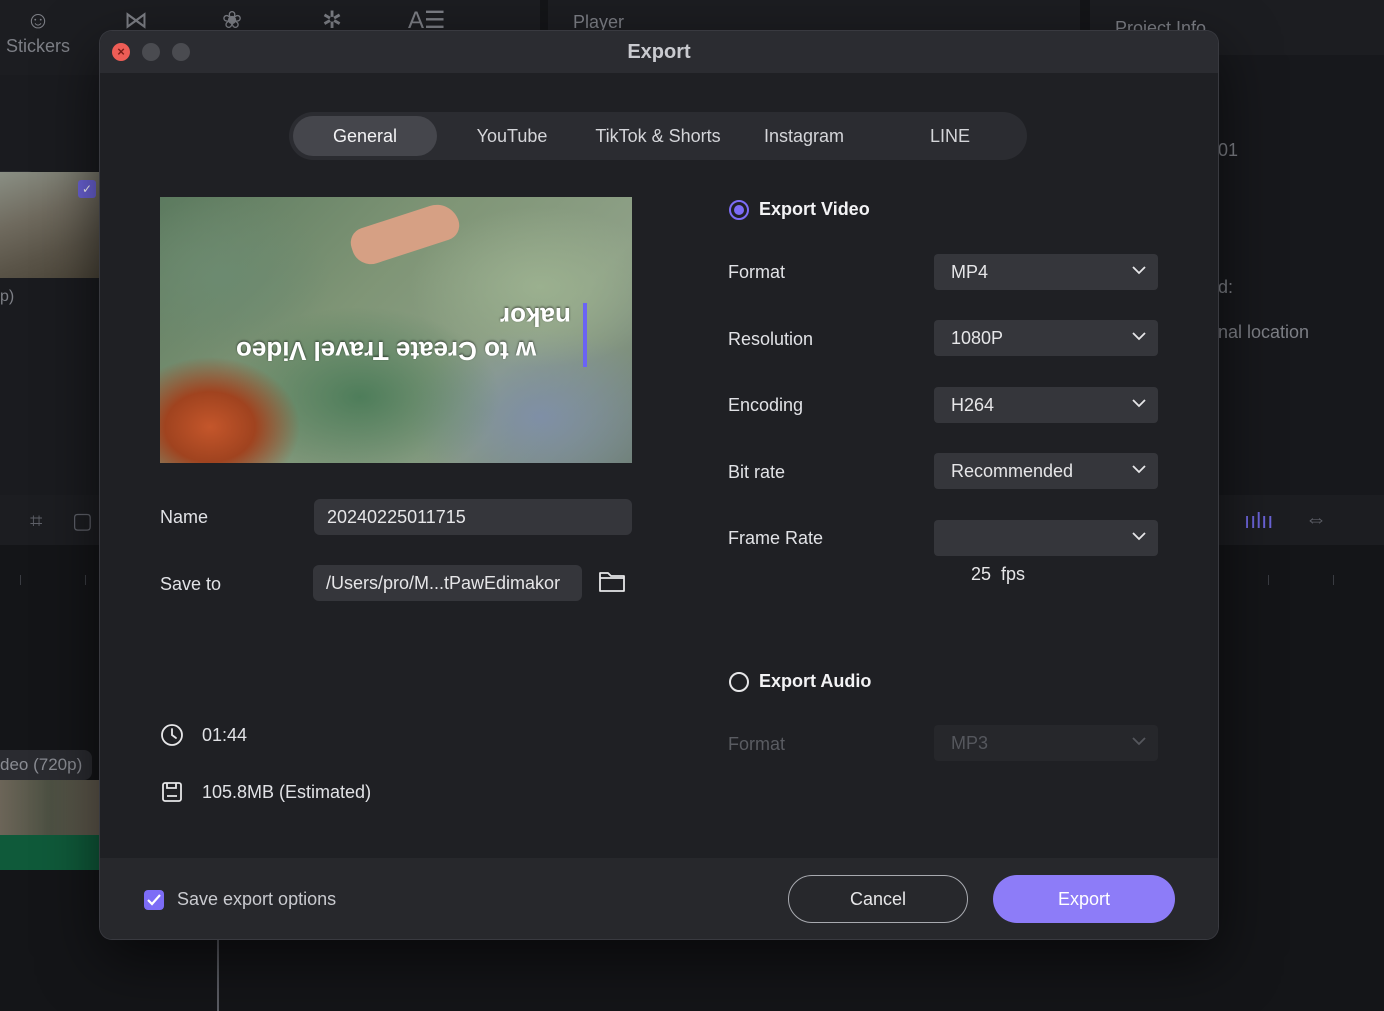  I want to click on frame-rate-value: 25 fps, so click(998, 574).